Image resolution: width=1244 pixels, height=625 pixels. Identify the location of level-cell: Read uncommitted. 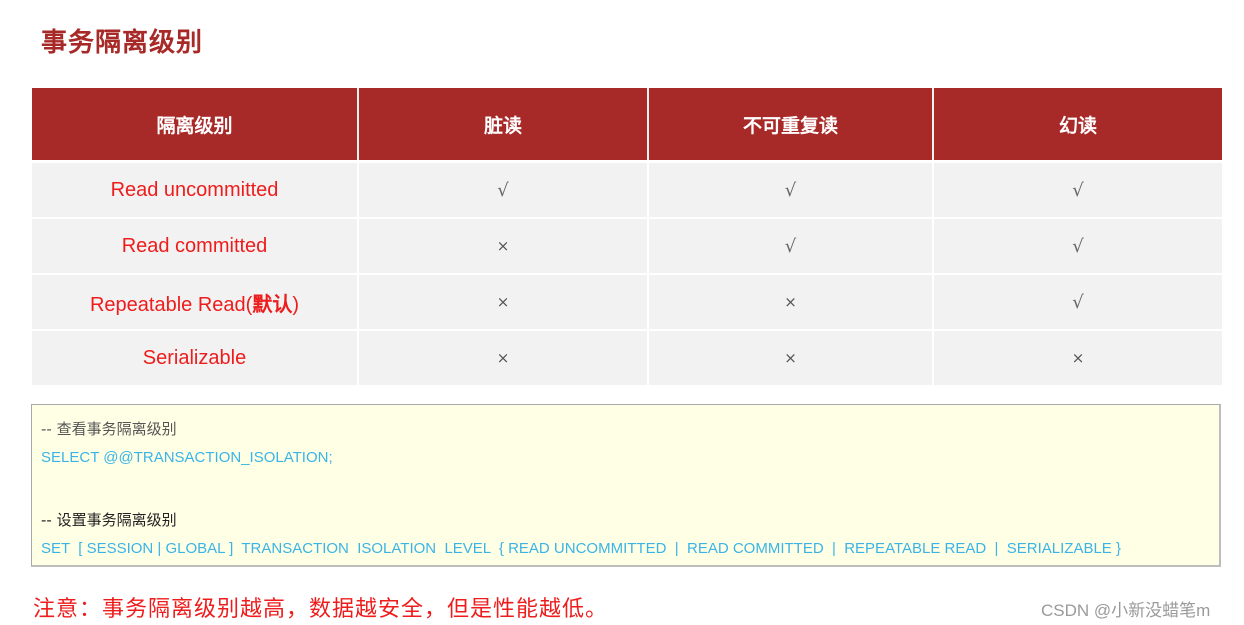
(195, 188).